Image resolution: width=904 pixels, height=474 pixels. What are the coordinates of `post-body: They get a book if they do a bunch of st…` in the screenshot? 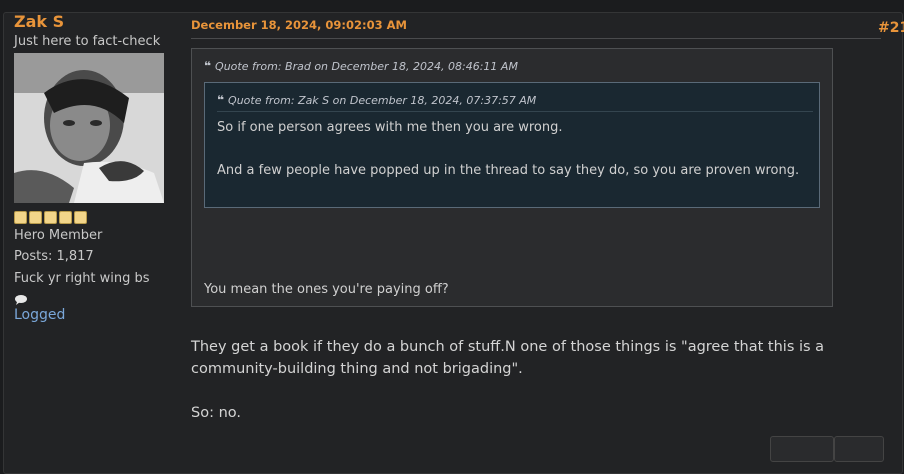 It's located at (511, 380).